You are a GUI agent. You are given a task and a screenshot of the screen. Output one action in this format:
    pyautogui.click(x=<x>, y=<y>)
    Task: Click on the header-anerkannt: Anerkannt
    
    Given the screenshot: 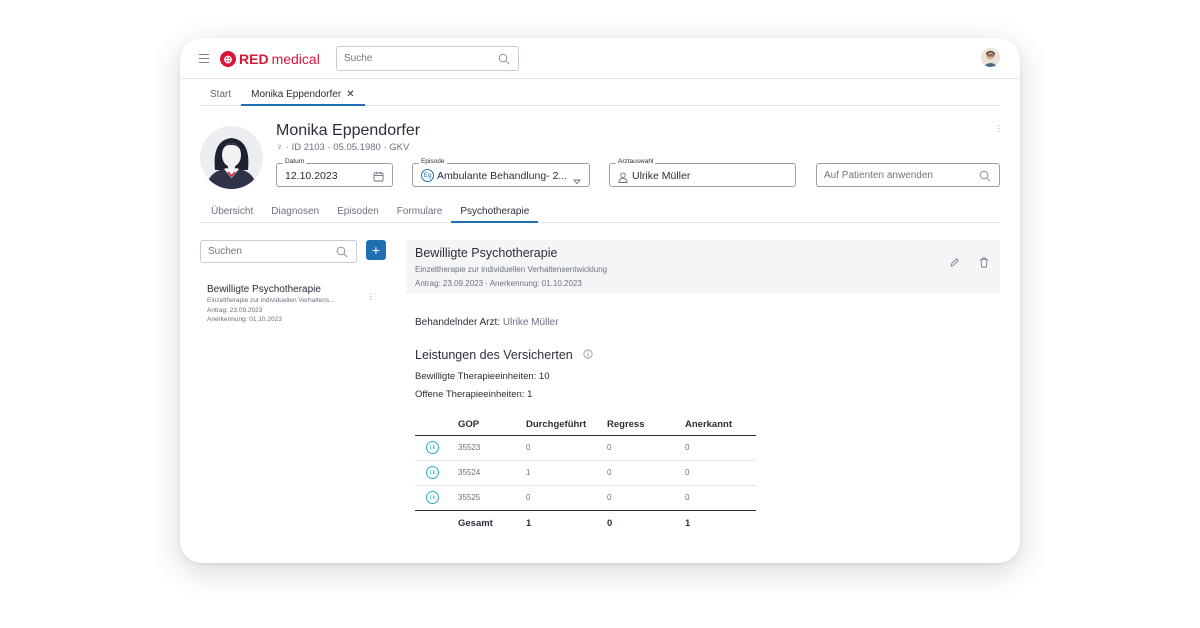 What is the action you would take?
    pyautogui.click(x=720, y=425)
    